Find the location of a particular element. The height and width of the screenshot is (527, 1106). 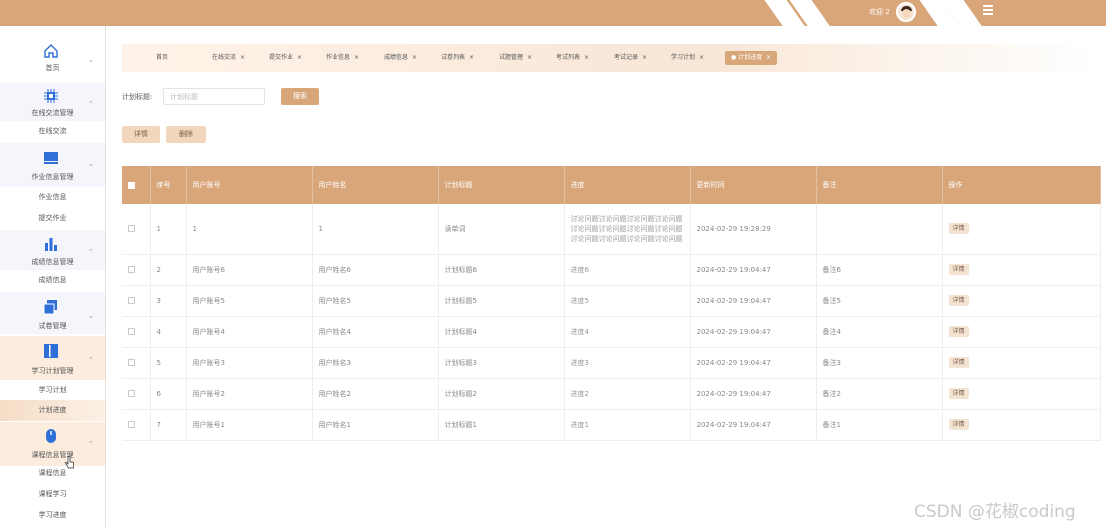

sidebar-subitem-study-plan: 学习计划 is located at coordinates (52, 390).